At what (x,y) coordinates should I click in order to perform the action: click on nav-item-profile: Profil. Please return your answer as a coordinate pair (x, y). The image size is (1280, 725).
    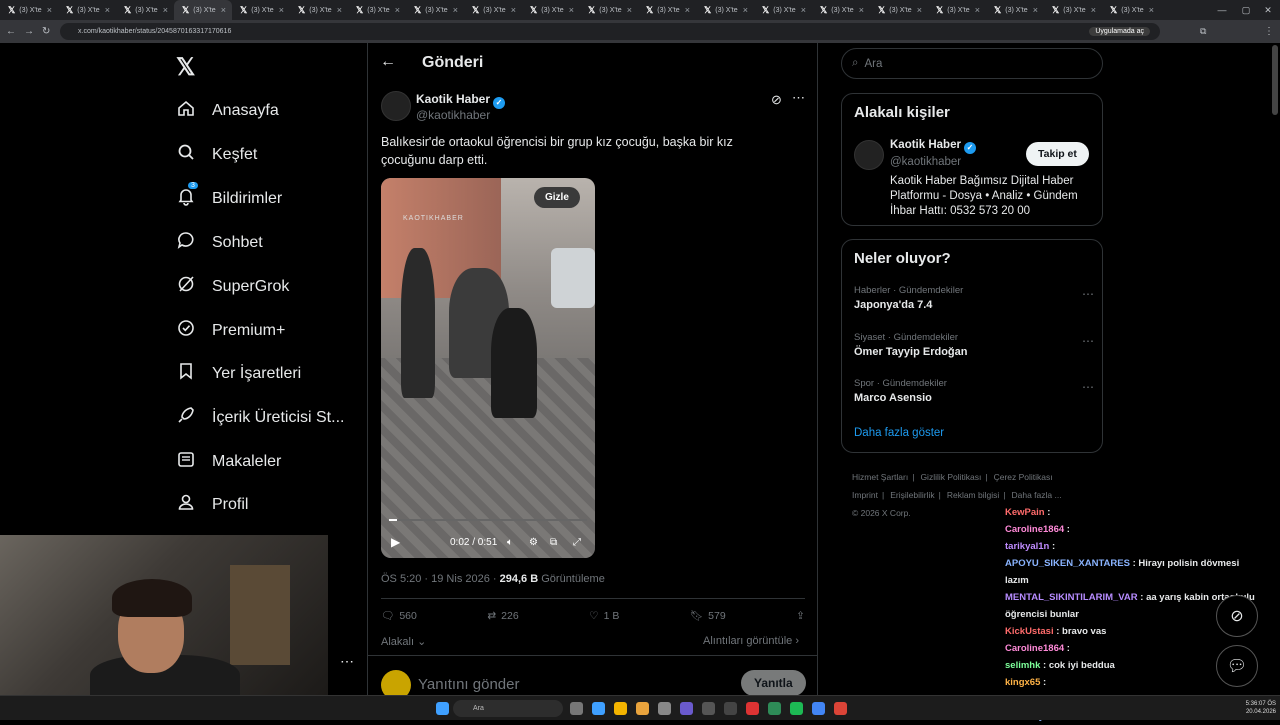
    Looking at the image, I should click on (212, 504).